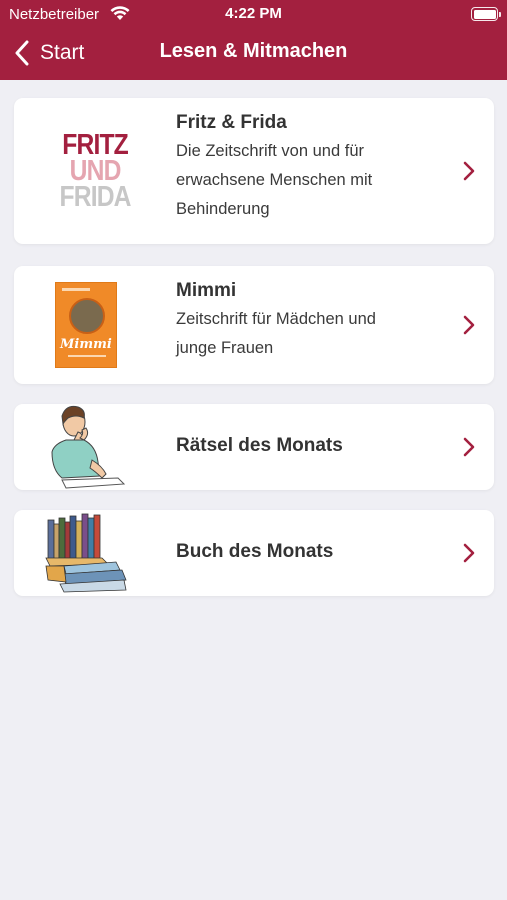 Image resolution: width=507 pixels, height=900 pixels. I want to click on item-title: Buch des Monats, so click(255, 551).